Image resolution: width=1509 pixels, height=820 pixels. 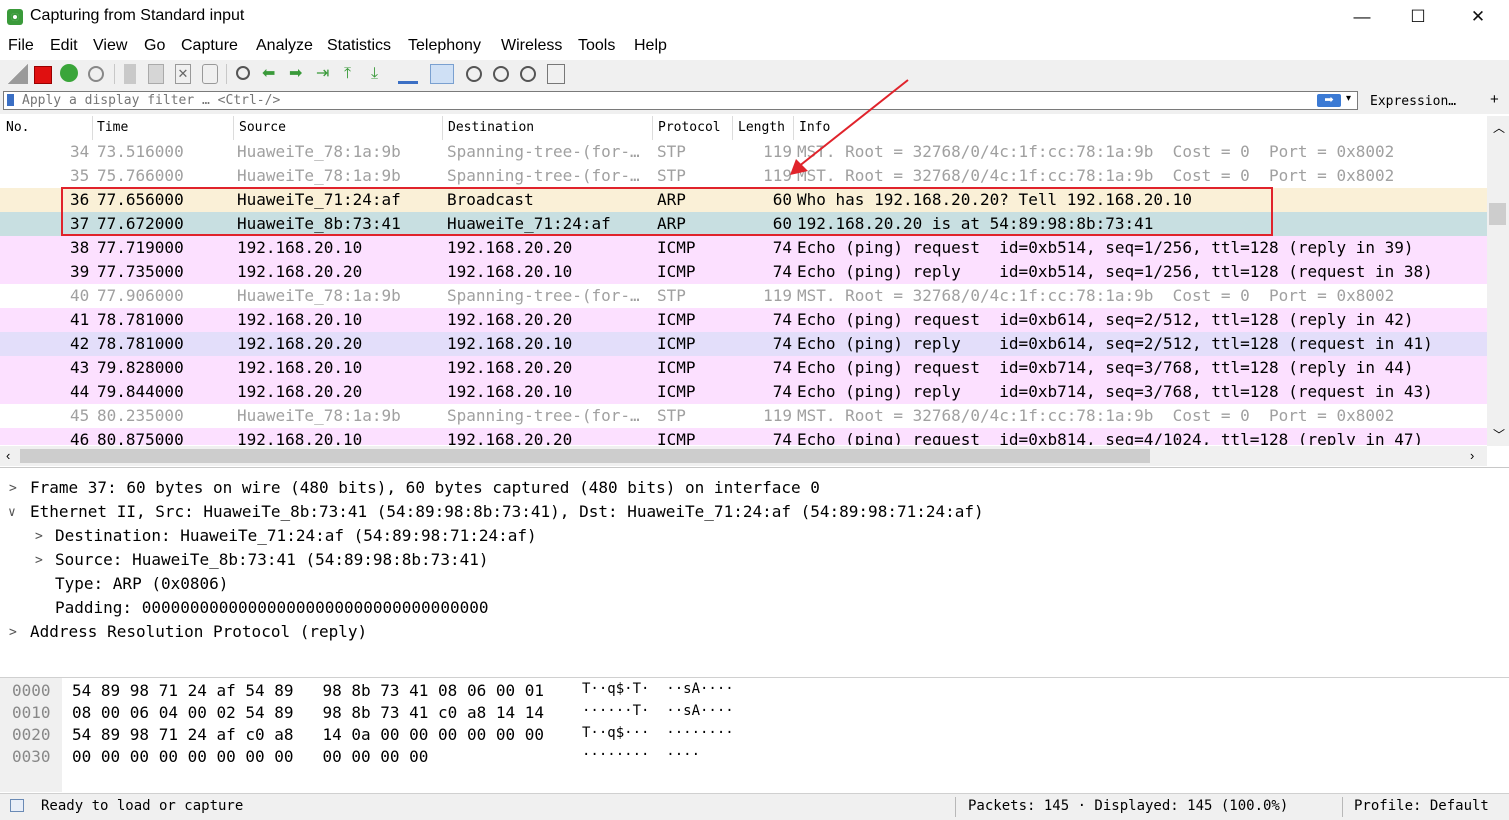 What do you see at coordinates (955, 807) in the screenshot?
I see `status-separator` at bounding box center [955, 807].